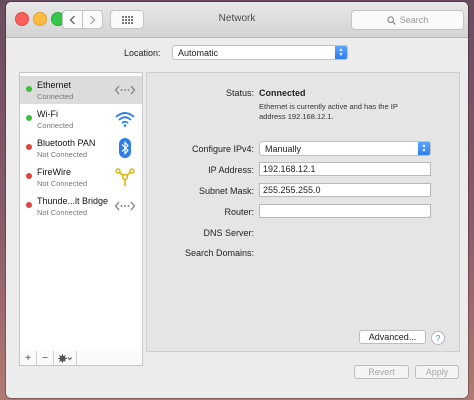  I want to click on search-placeholder: Search, so click(414, 20).